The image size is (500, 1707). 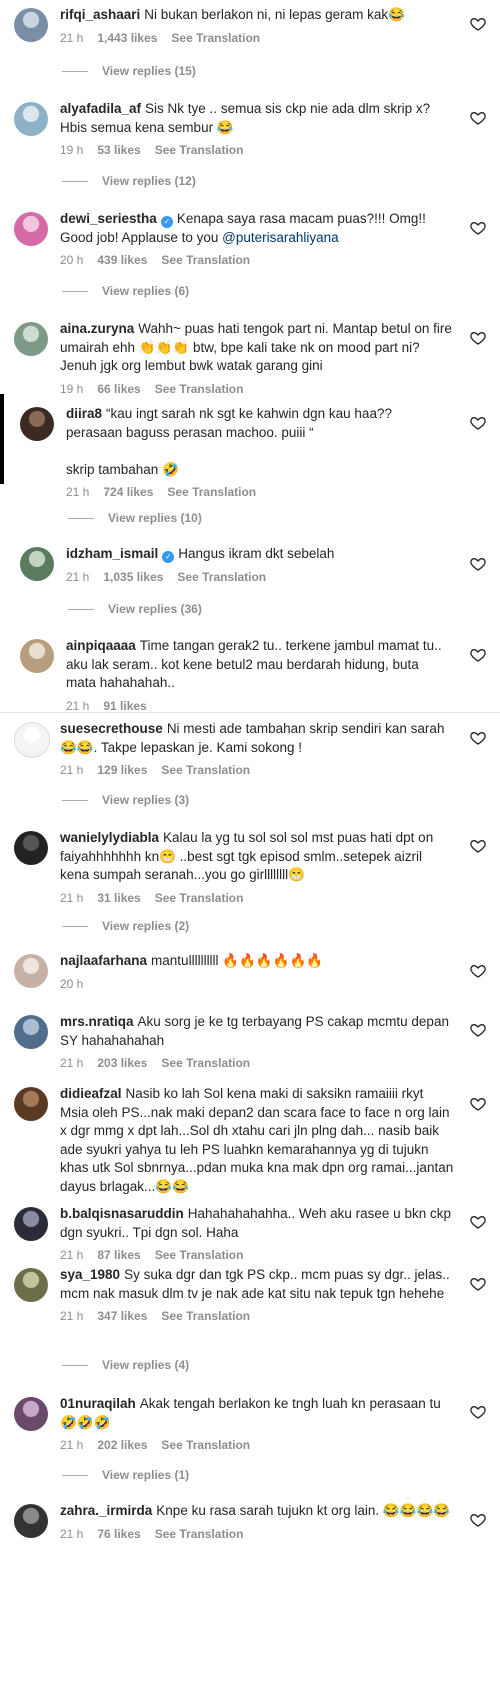 What do you see at coordinates (122, 1445) in the screenshot?
I see `likes-count: 202 likes` at bounding box center [122, 1445].